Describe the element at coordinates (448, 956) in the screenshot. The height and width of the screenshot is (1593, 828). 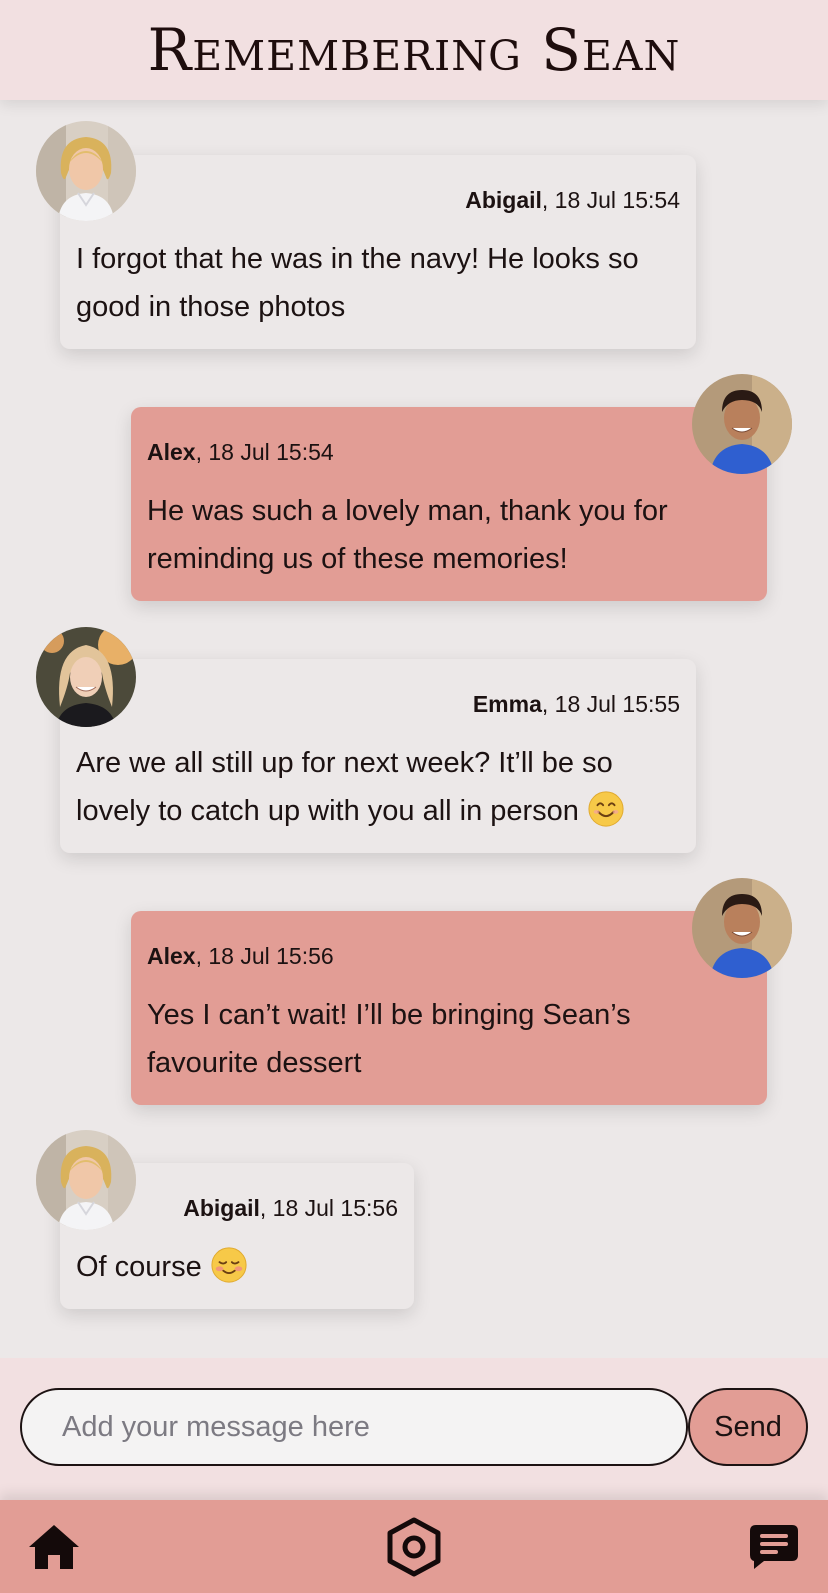
I see `message-meta: Alex, 18 Jul 15:56` at that location.